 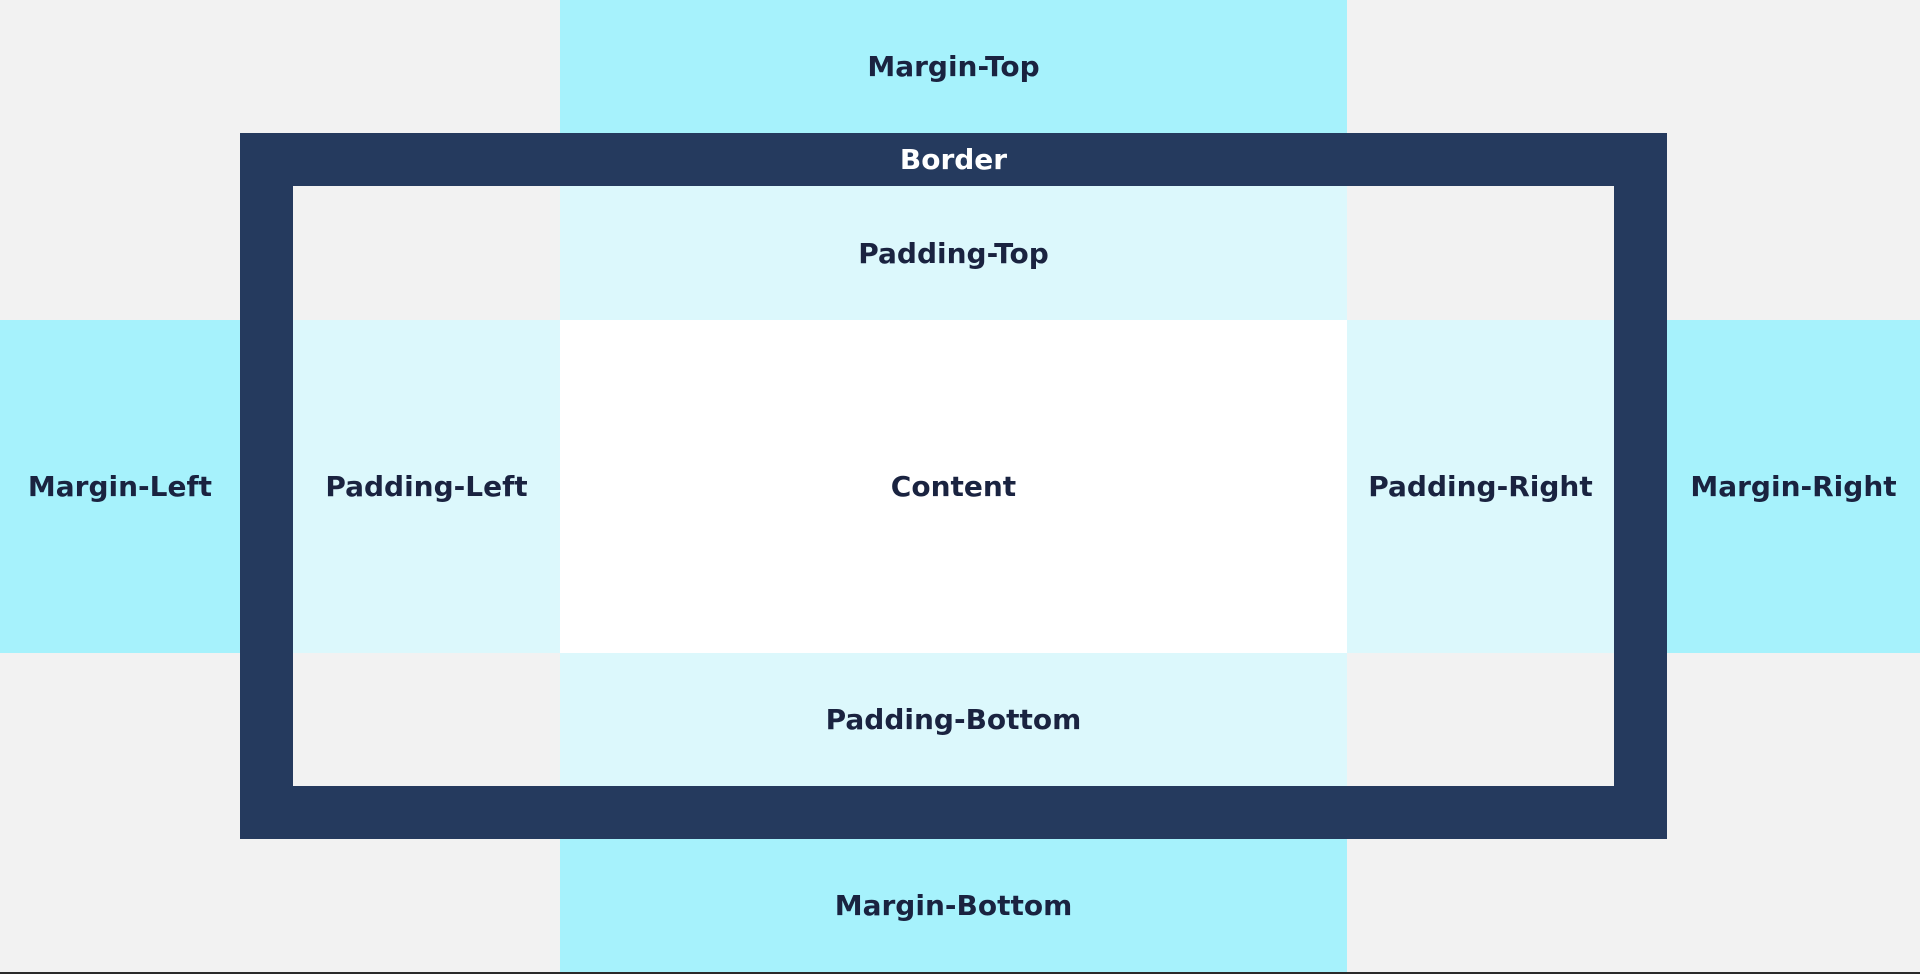 I want to click on padding-bottom-label: Padding-Bottom, so click(x=953, y=719).